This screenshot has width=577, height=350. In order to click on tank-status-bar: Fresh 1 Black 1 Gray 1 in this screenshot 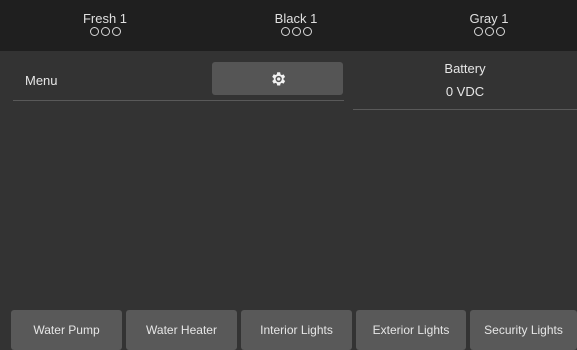, I will do `click(288, 25)`.